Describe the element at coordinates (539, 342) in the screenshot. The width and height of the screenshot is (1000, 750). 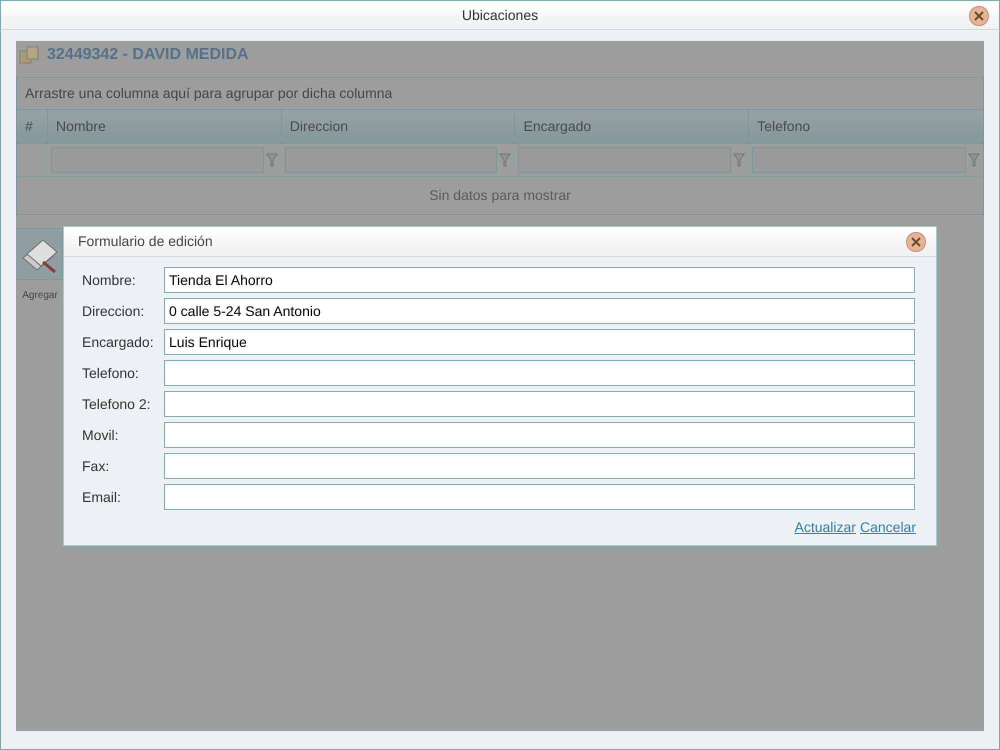
I see `input-field: Luis Enrique` at that location.